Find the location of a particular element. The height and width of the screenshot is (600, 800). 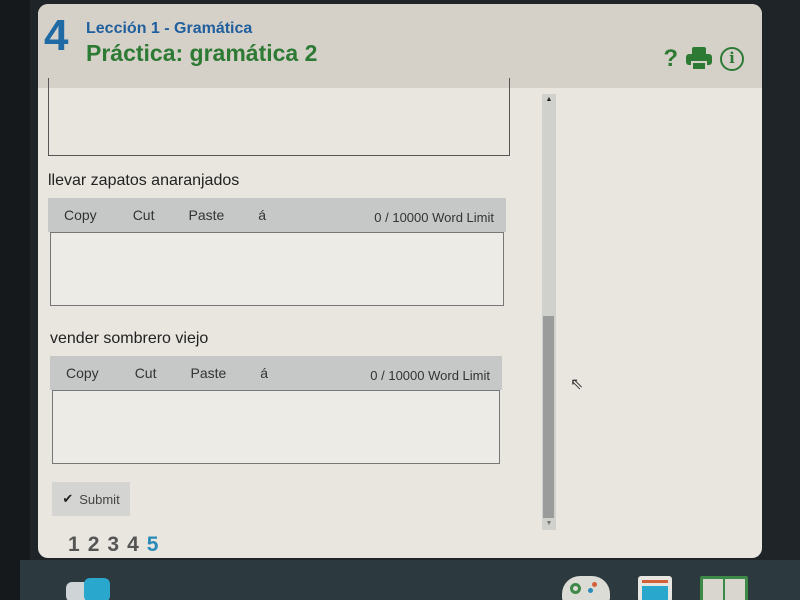

toggle-app-icon is located at coordinates (89, 588).